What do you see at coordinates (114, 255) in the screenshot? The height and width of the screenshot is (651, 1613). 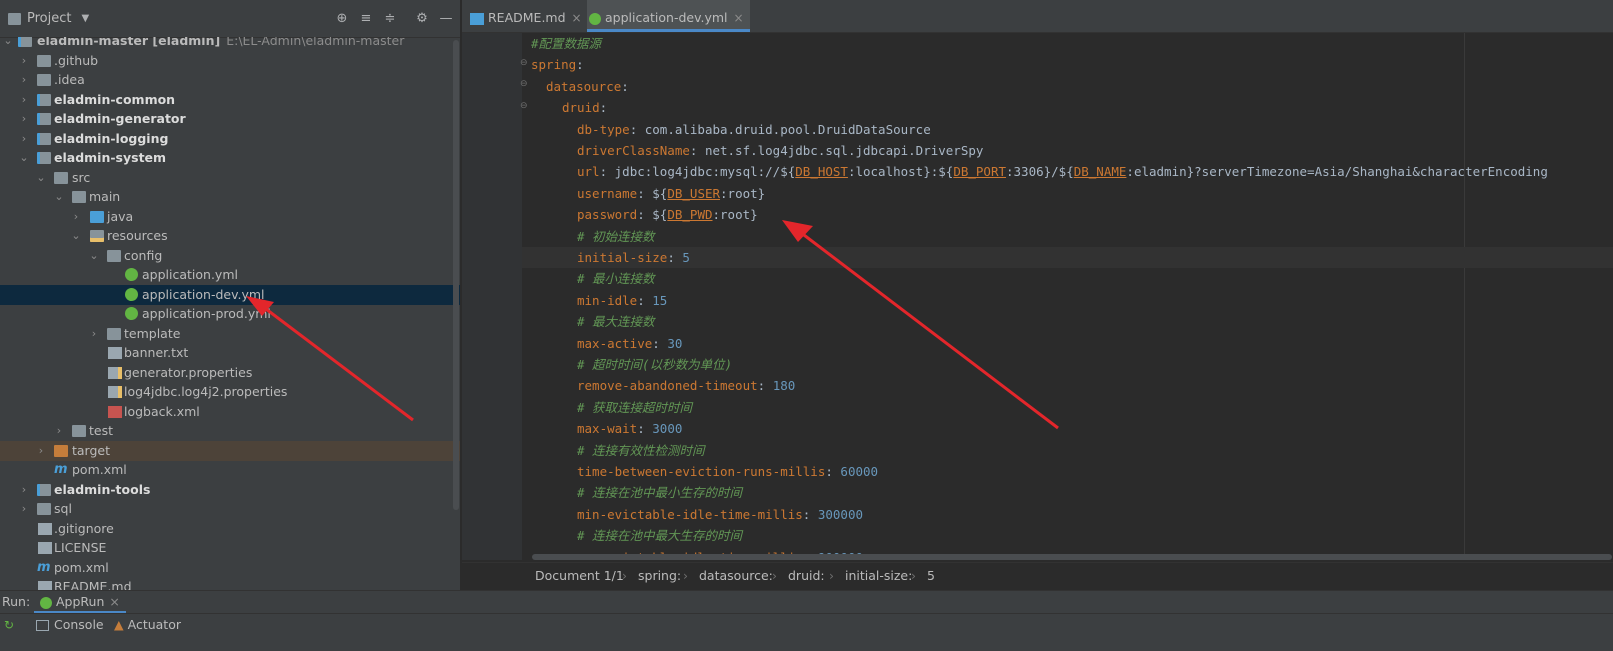 I see `folder-icon` at bounding box center [114, 255].